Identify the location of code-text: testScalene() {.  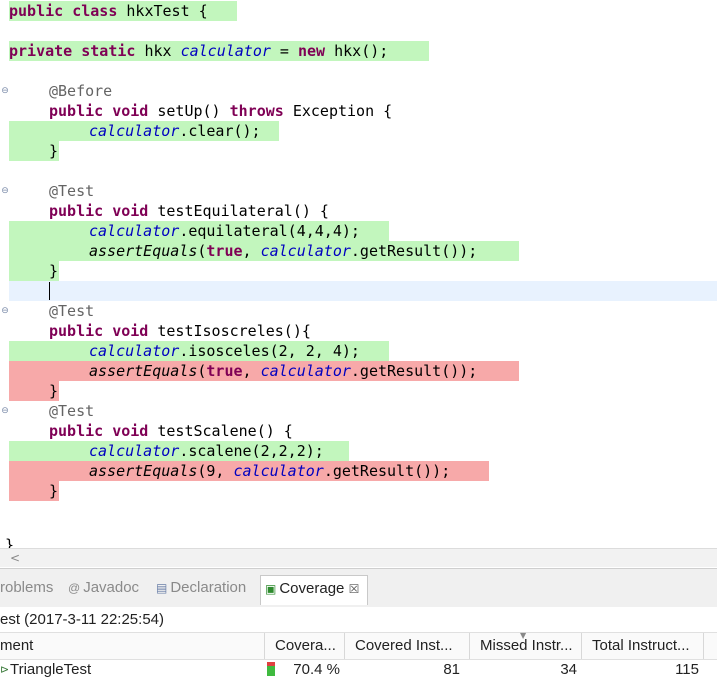
(220, 431).